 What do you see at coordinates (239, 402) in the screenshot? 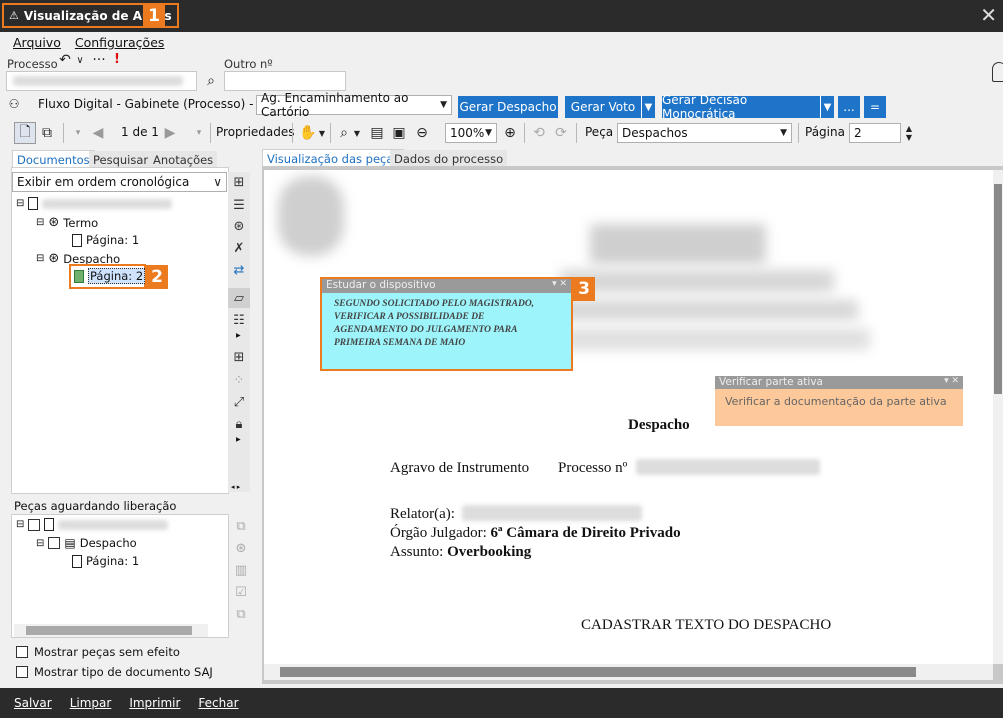
I see `export-icon: ⤢` at bounding box center [239, 402].